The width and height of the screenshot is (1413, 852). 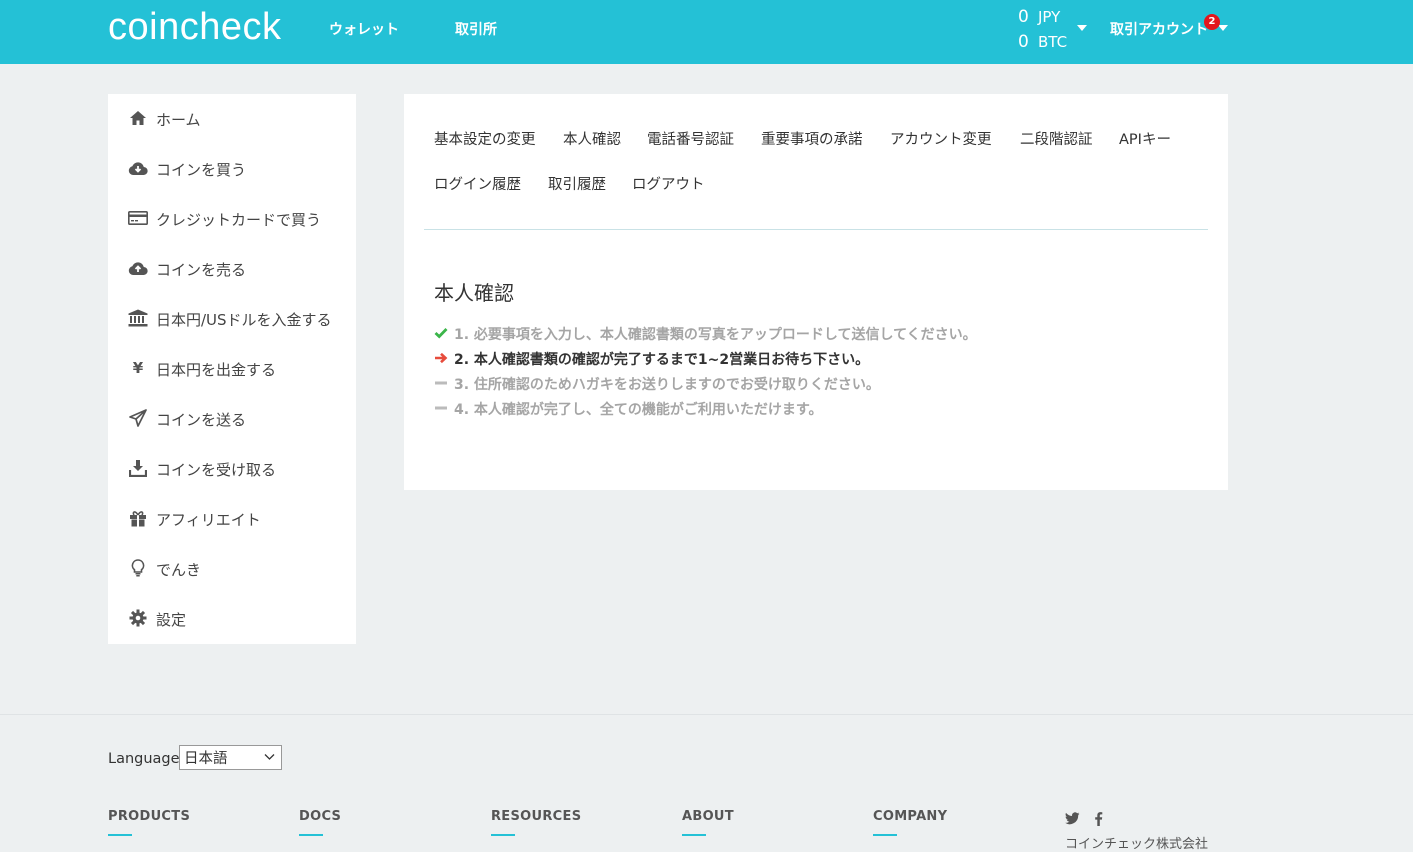 I want to click on sidebar-item-label: コインを受け取る, so click(x=216, y=470).